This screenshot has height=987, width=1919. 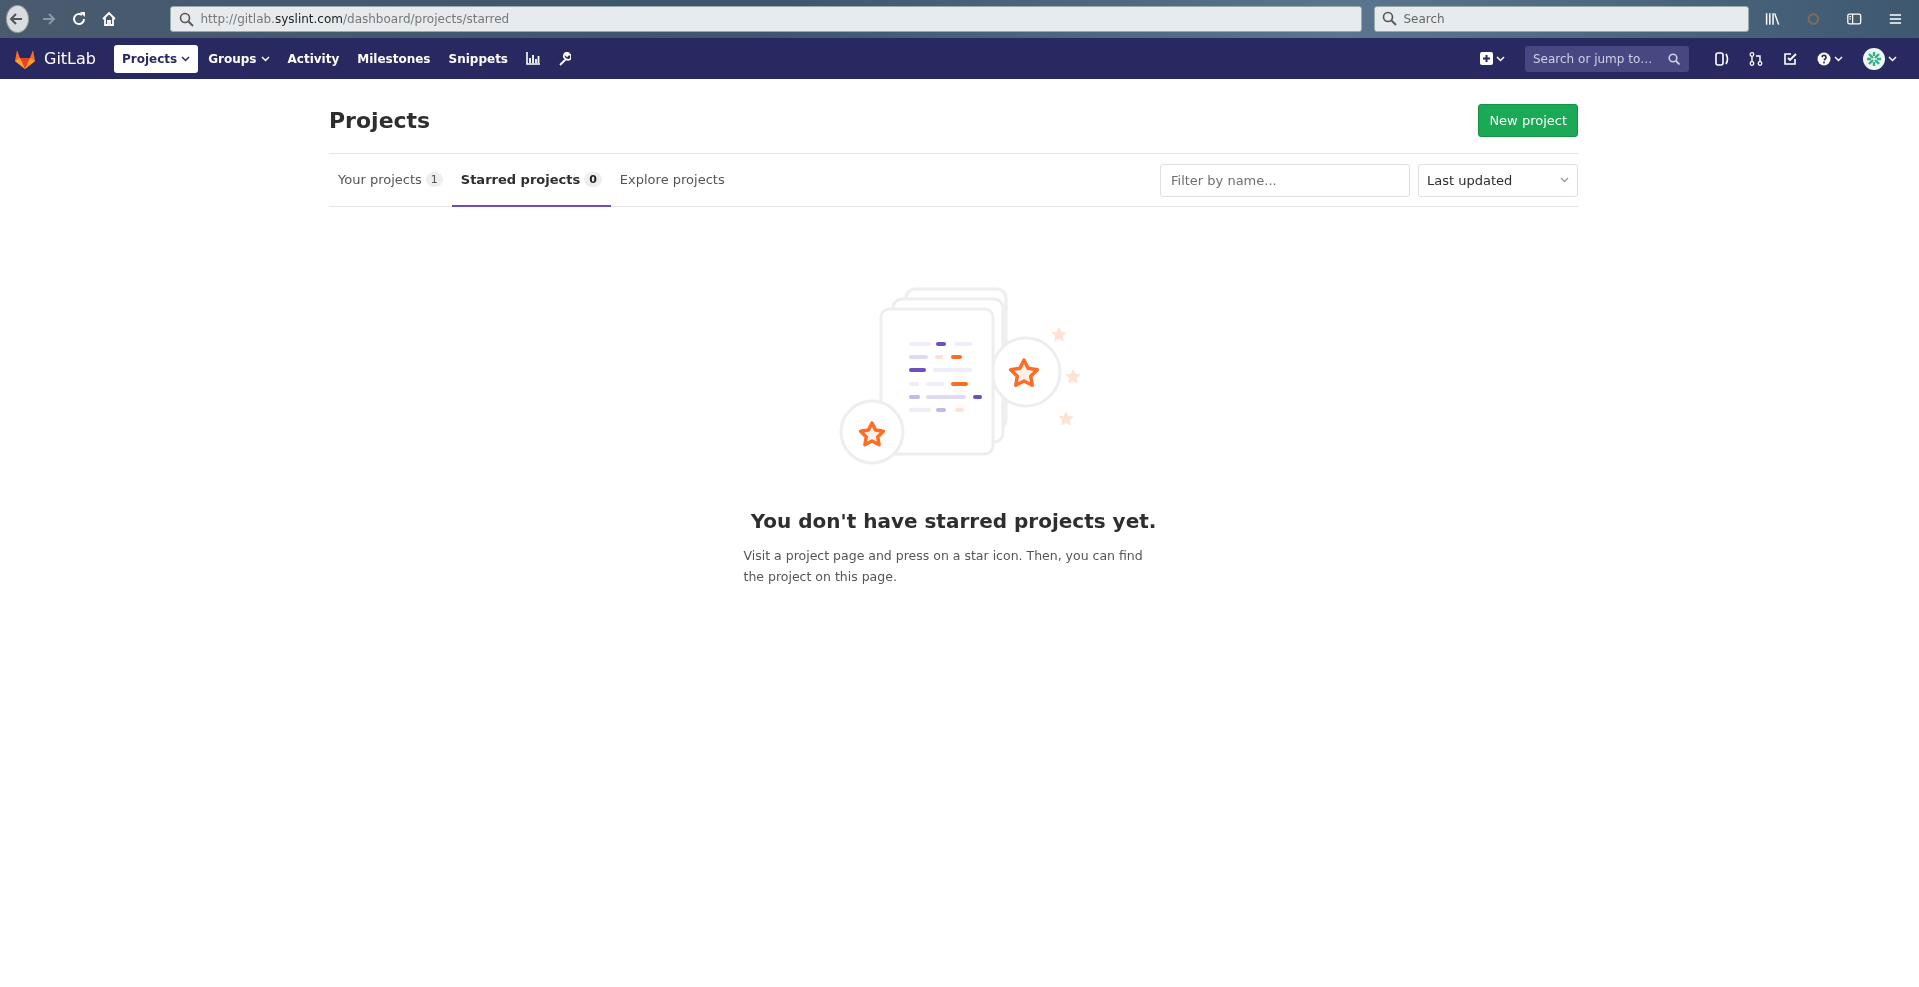 I want to click on count-badge: 1, so click(x=434, y=179).